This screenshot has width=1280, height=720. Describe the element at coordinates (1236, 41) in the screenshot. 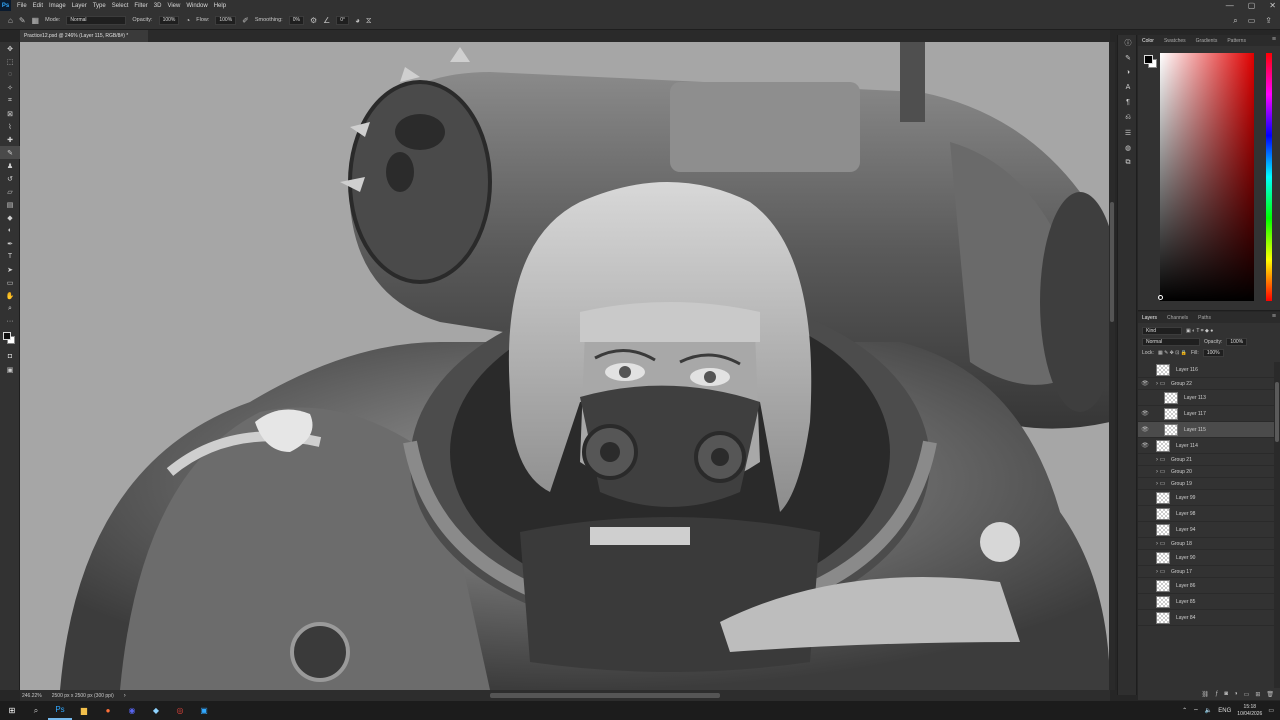

I see `tab-patterns: Patterns` at that location.